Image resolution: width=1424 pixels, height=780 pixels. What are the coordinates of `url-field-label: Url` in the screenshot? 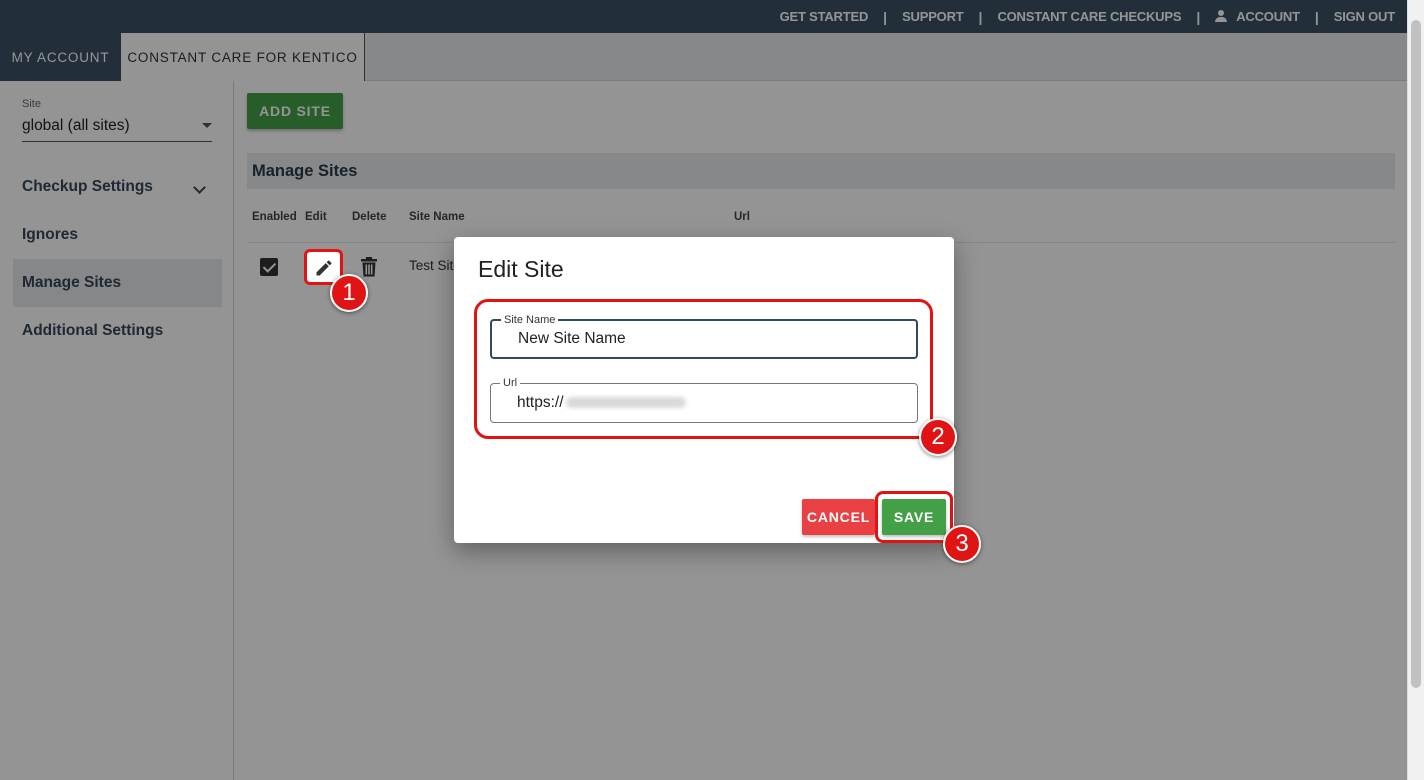 It's located at (510, 383).